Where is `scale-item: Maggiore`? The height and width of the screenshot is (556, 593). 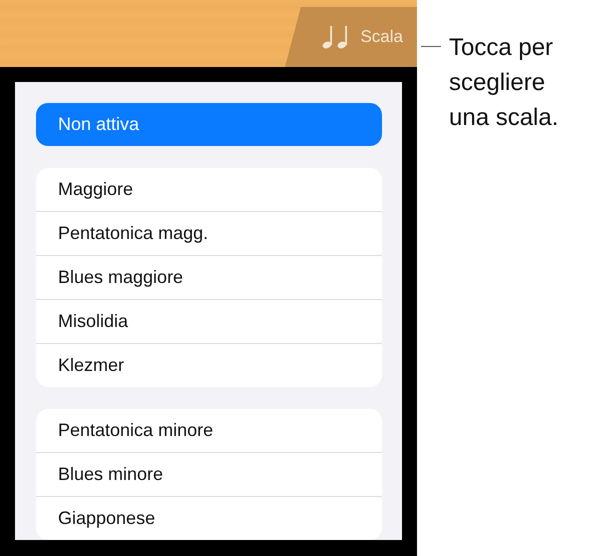 scale-item: Maggiore is located at coordinates (209, 190).